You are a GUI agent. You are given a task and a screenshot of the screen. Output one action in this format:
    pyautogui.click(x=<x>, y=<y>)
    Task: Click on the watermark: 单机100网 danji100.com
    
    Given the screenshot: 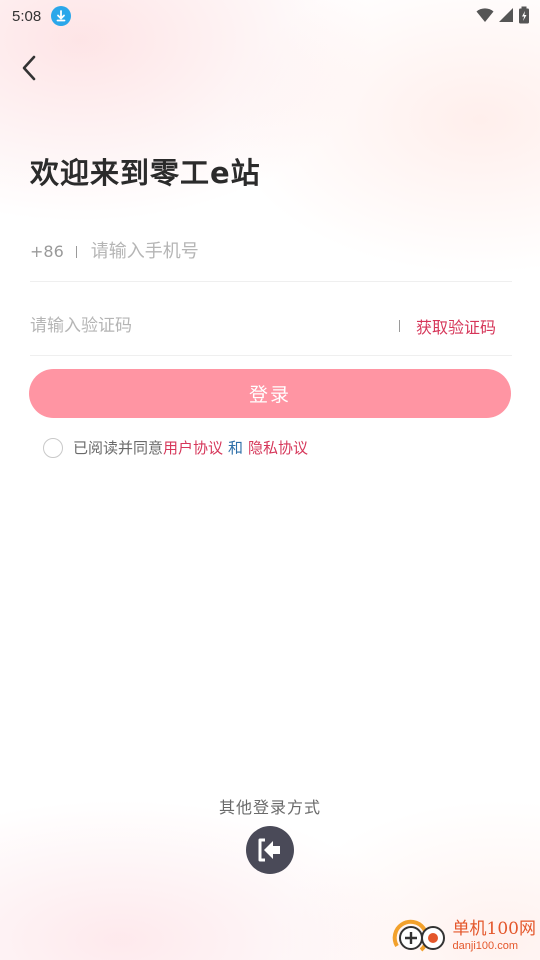 What is the action you would take?
    pyautogui.click(x=463, y=936)
    